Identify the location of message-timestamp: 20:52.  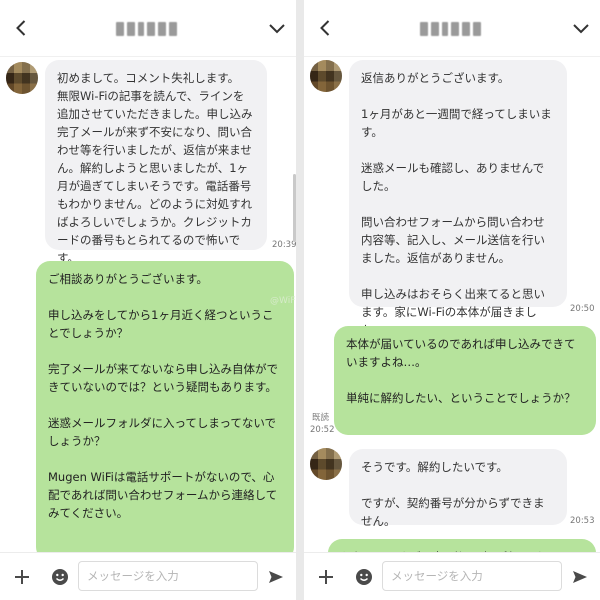
(322, 430).